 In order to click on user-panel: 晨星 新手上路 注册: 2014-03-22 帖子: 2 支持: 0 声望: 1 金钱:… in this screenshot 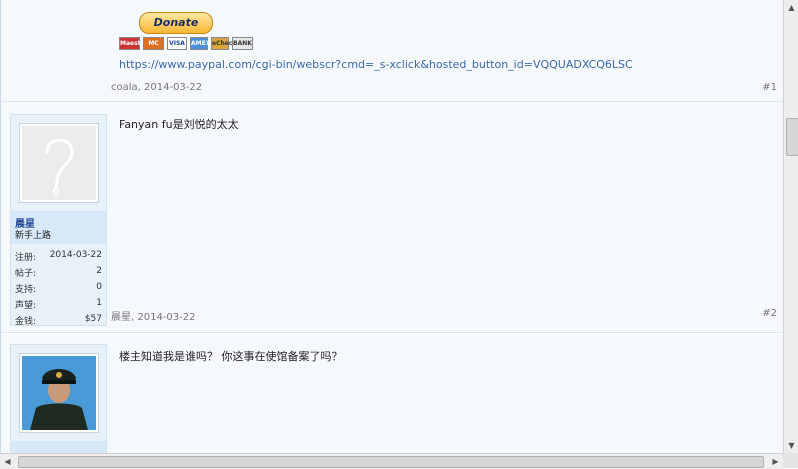, I will do `click(58, 221)`.